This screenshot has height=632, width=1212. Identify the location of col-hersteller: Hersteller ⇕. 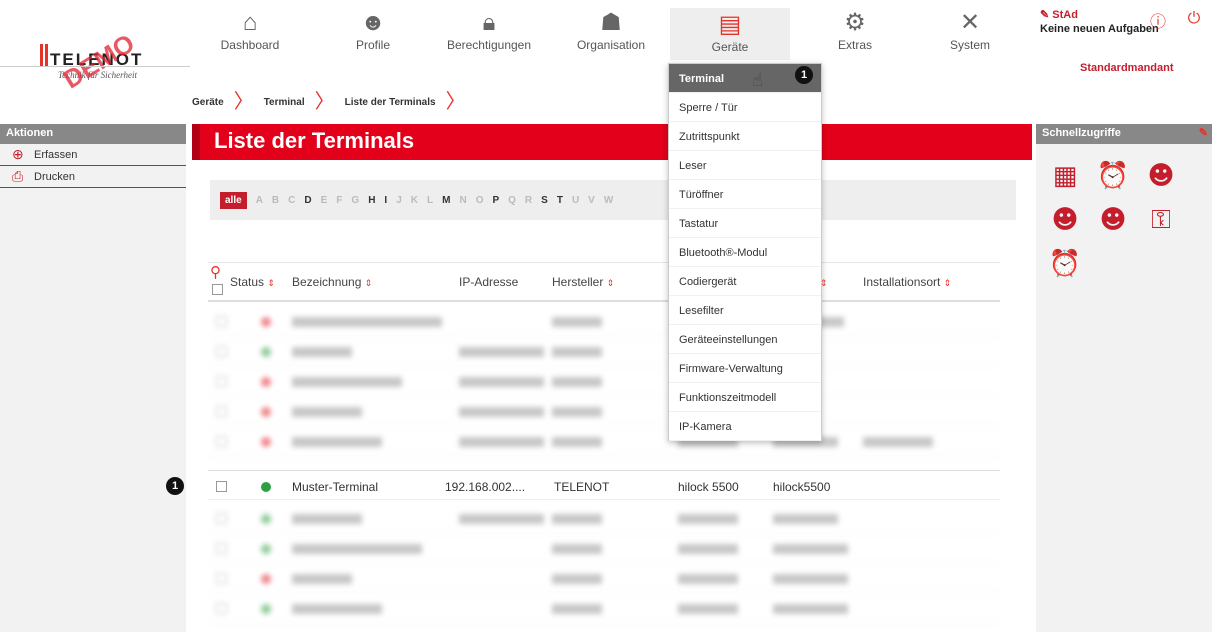
(583, 282).